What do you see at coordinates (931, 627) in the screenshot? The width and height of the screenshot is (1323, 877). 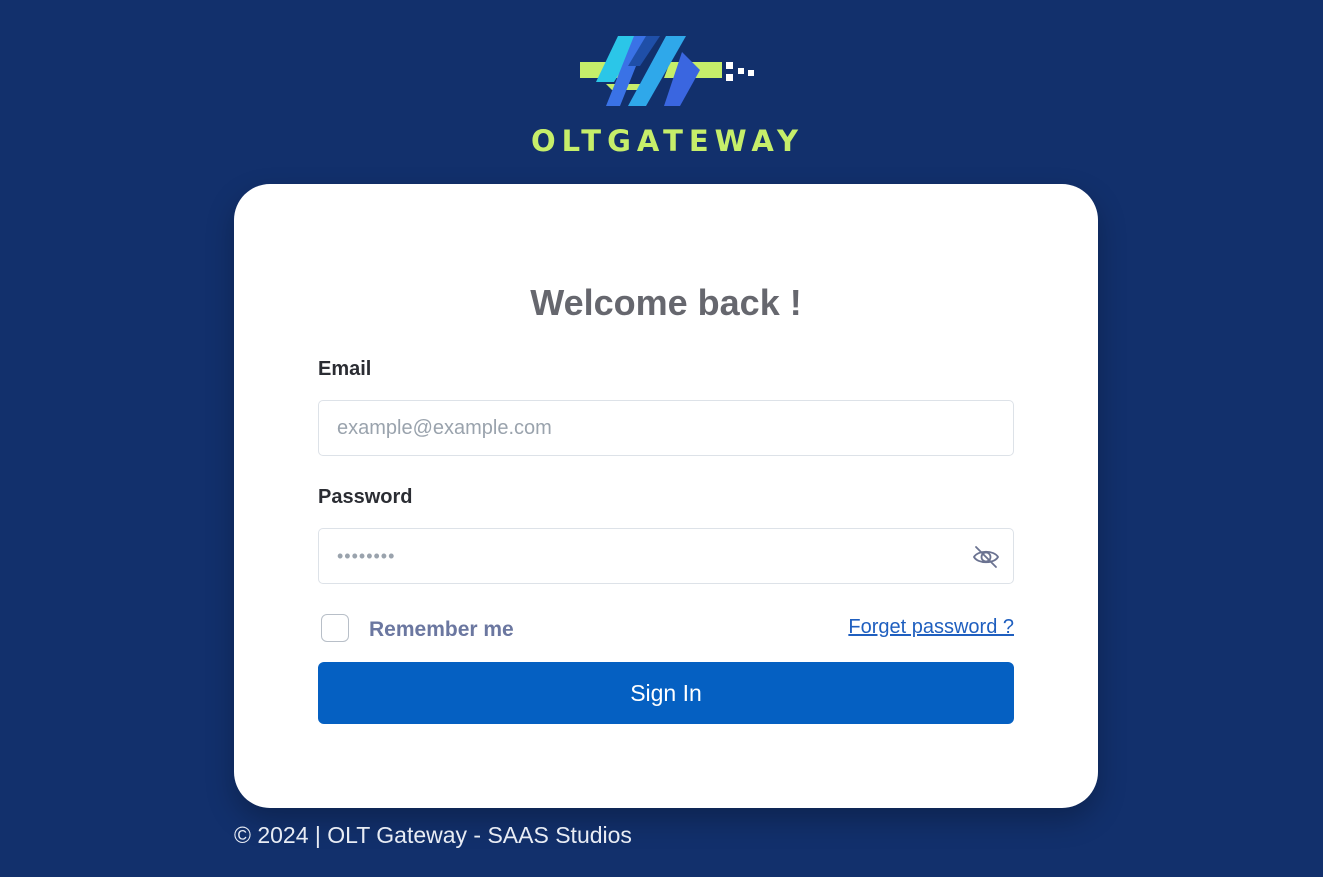 I see `forgot-password-link: Forget password ?` at bounding box center [931, 627].